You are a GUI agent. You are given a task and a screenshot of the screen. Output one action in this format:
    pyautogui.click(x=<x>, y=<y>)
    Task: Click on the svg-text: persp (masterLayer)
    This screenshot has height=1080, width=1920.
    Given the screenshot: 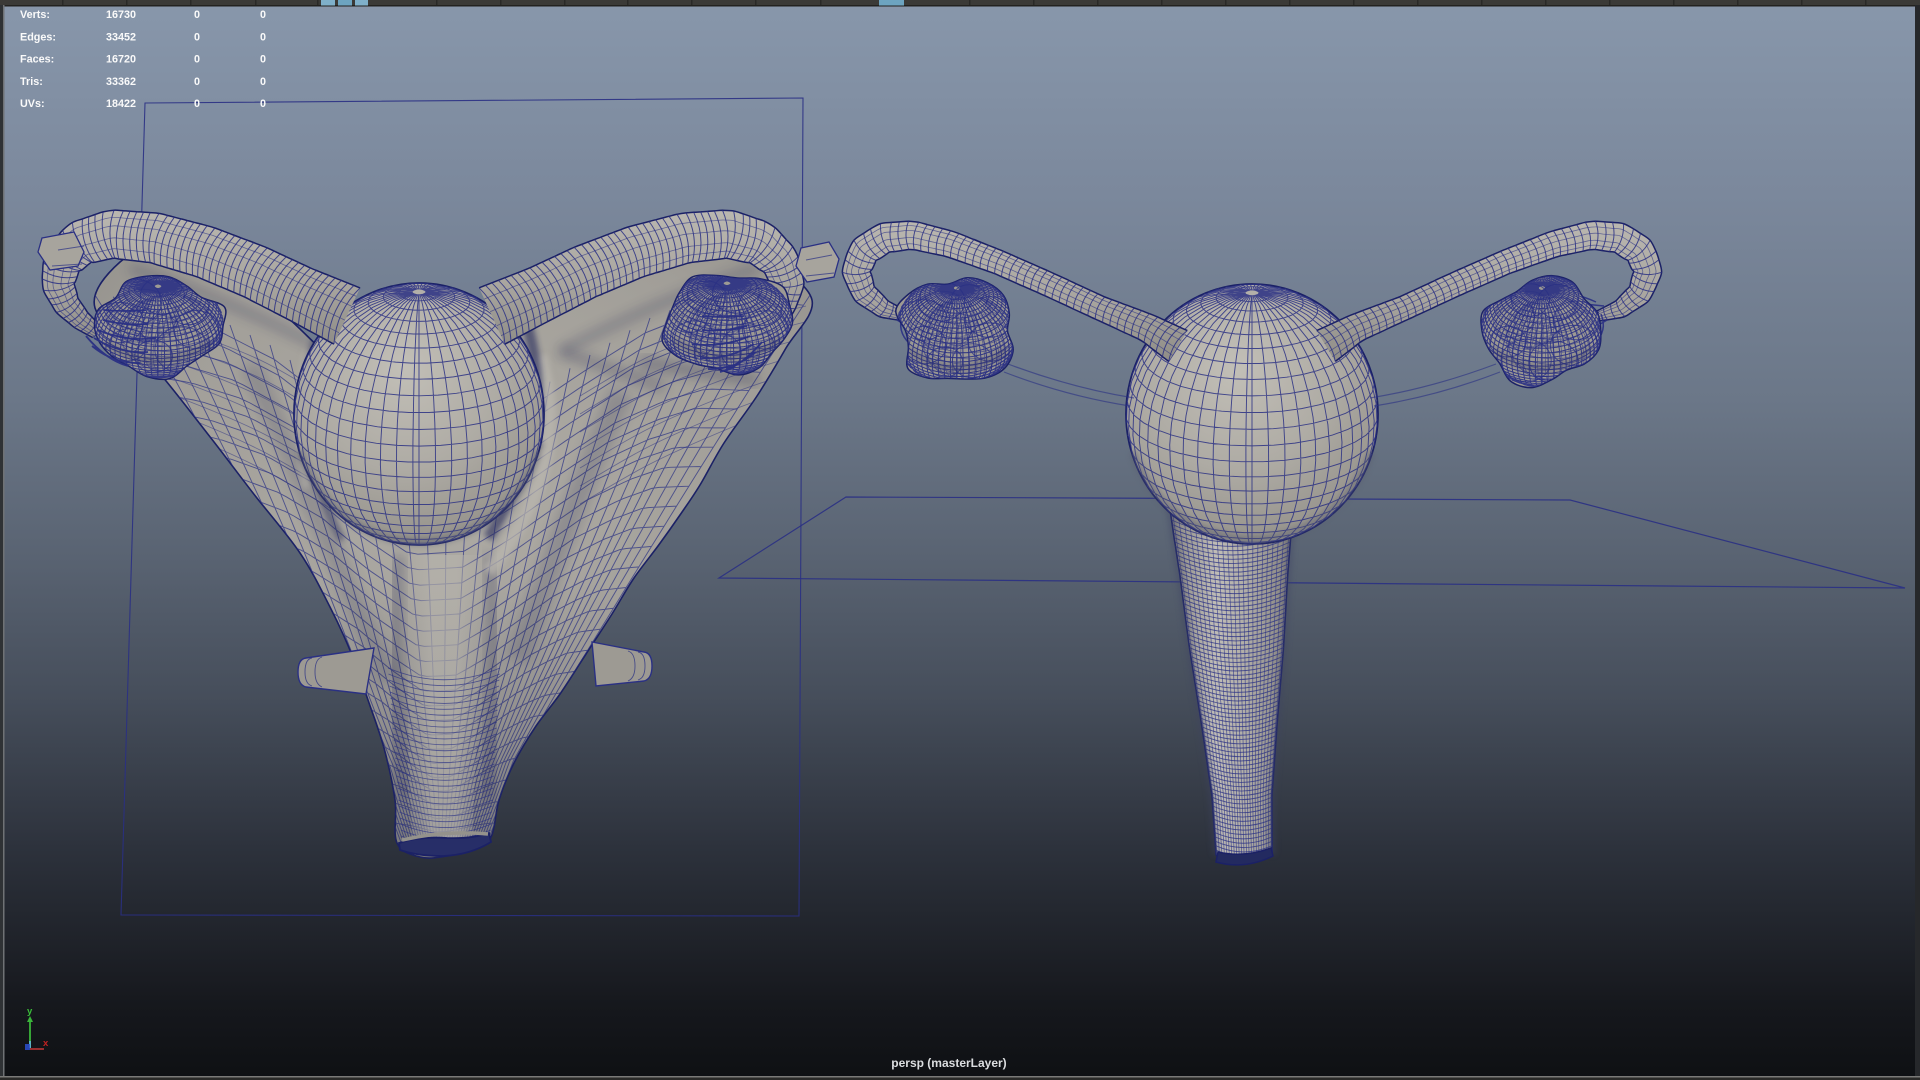 What is the action you would take?
    pyautogui.click(x=948, y=1063)
    